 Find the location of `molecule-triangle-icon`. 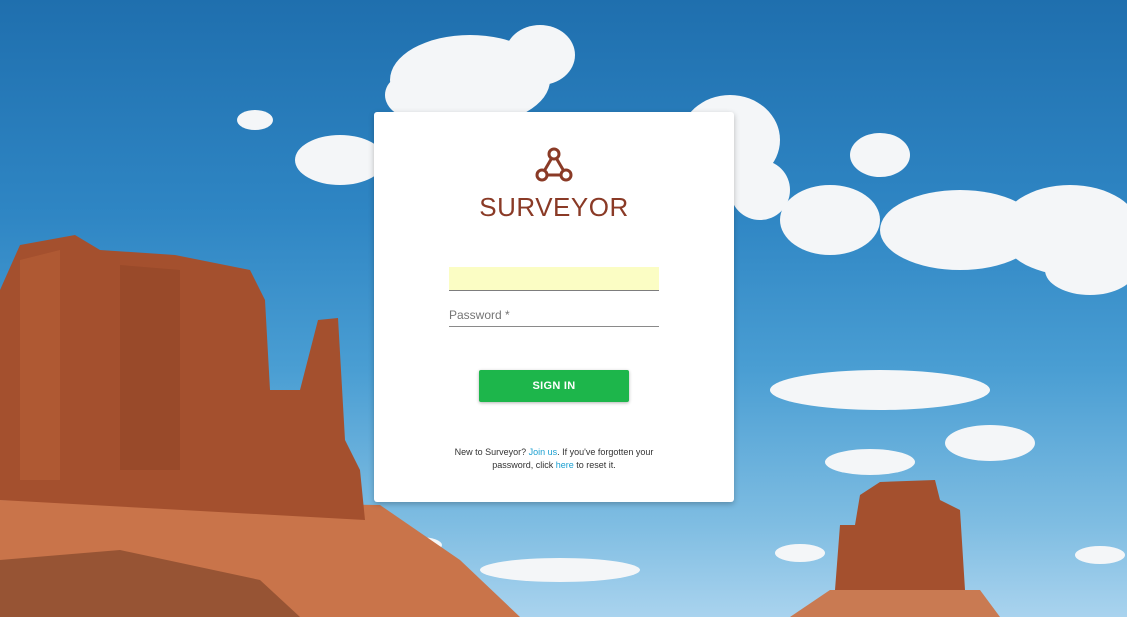

molecule-triangle-icon is located at coordinates (554, 164).